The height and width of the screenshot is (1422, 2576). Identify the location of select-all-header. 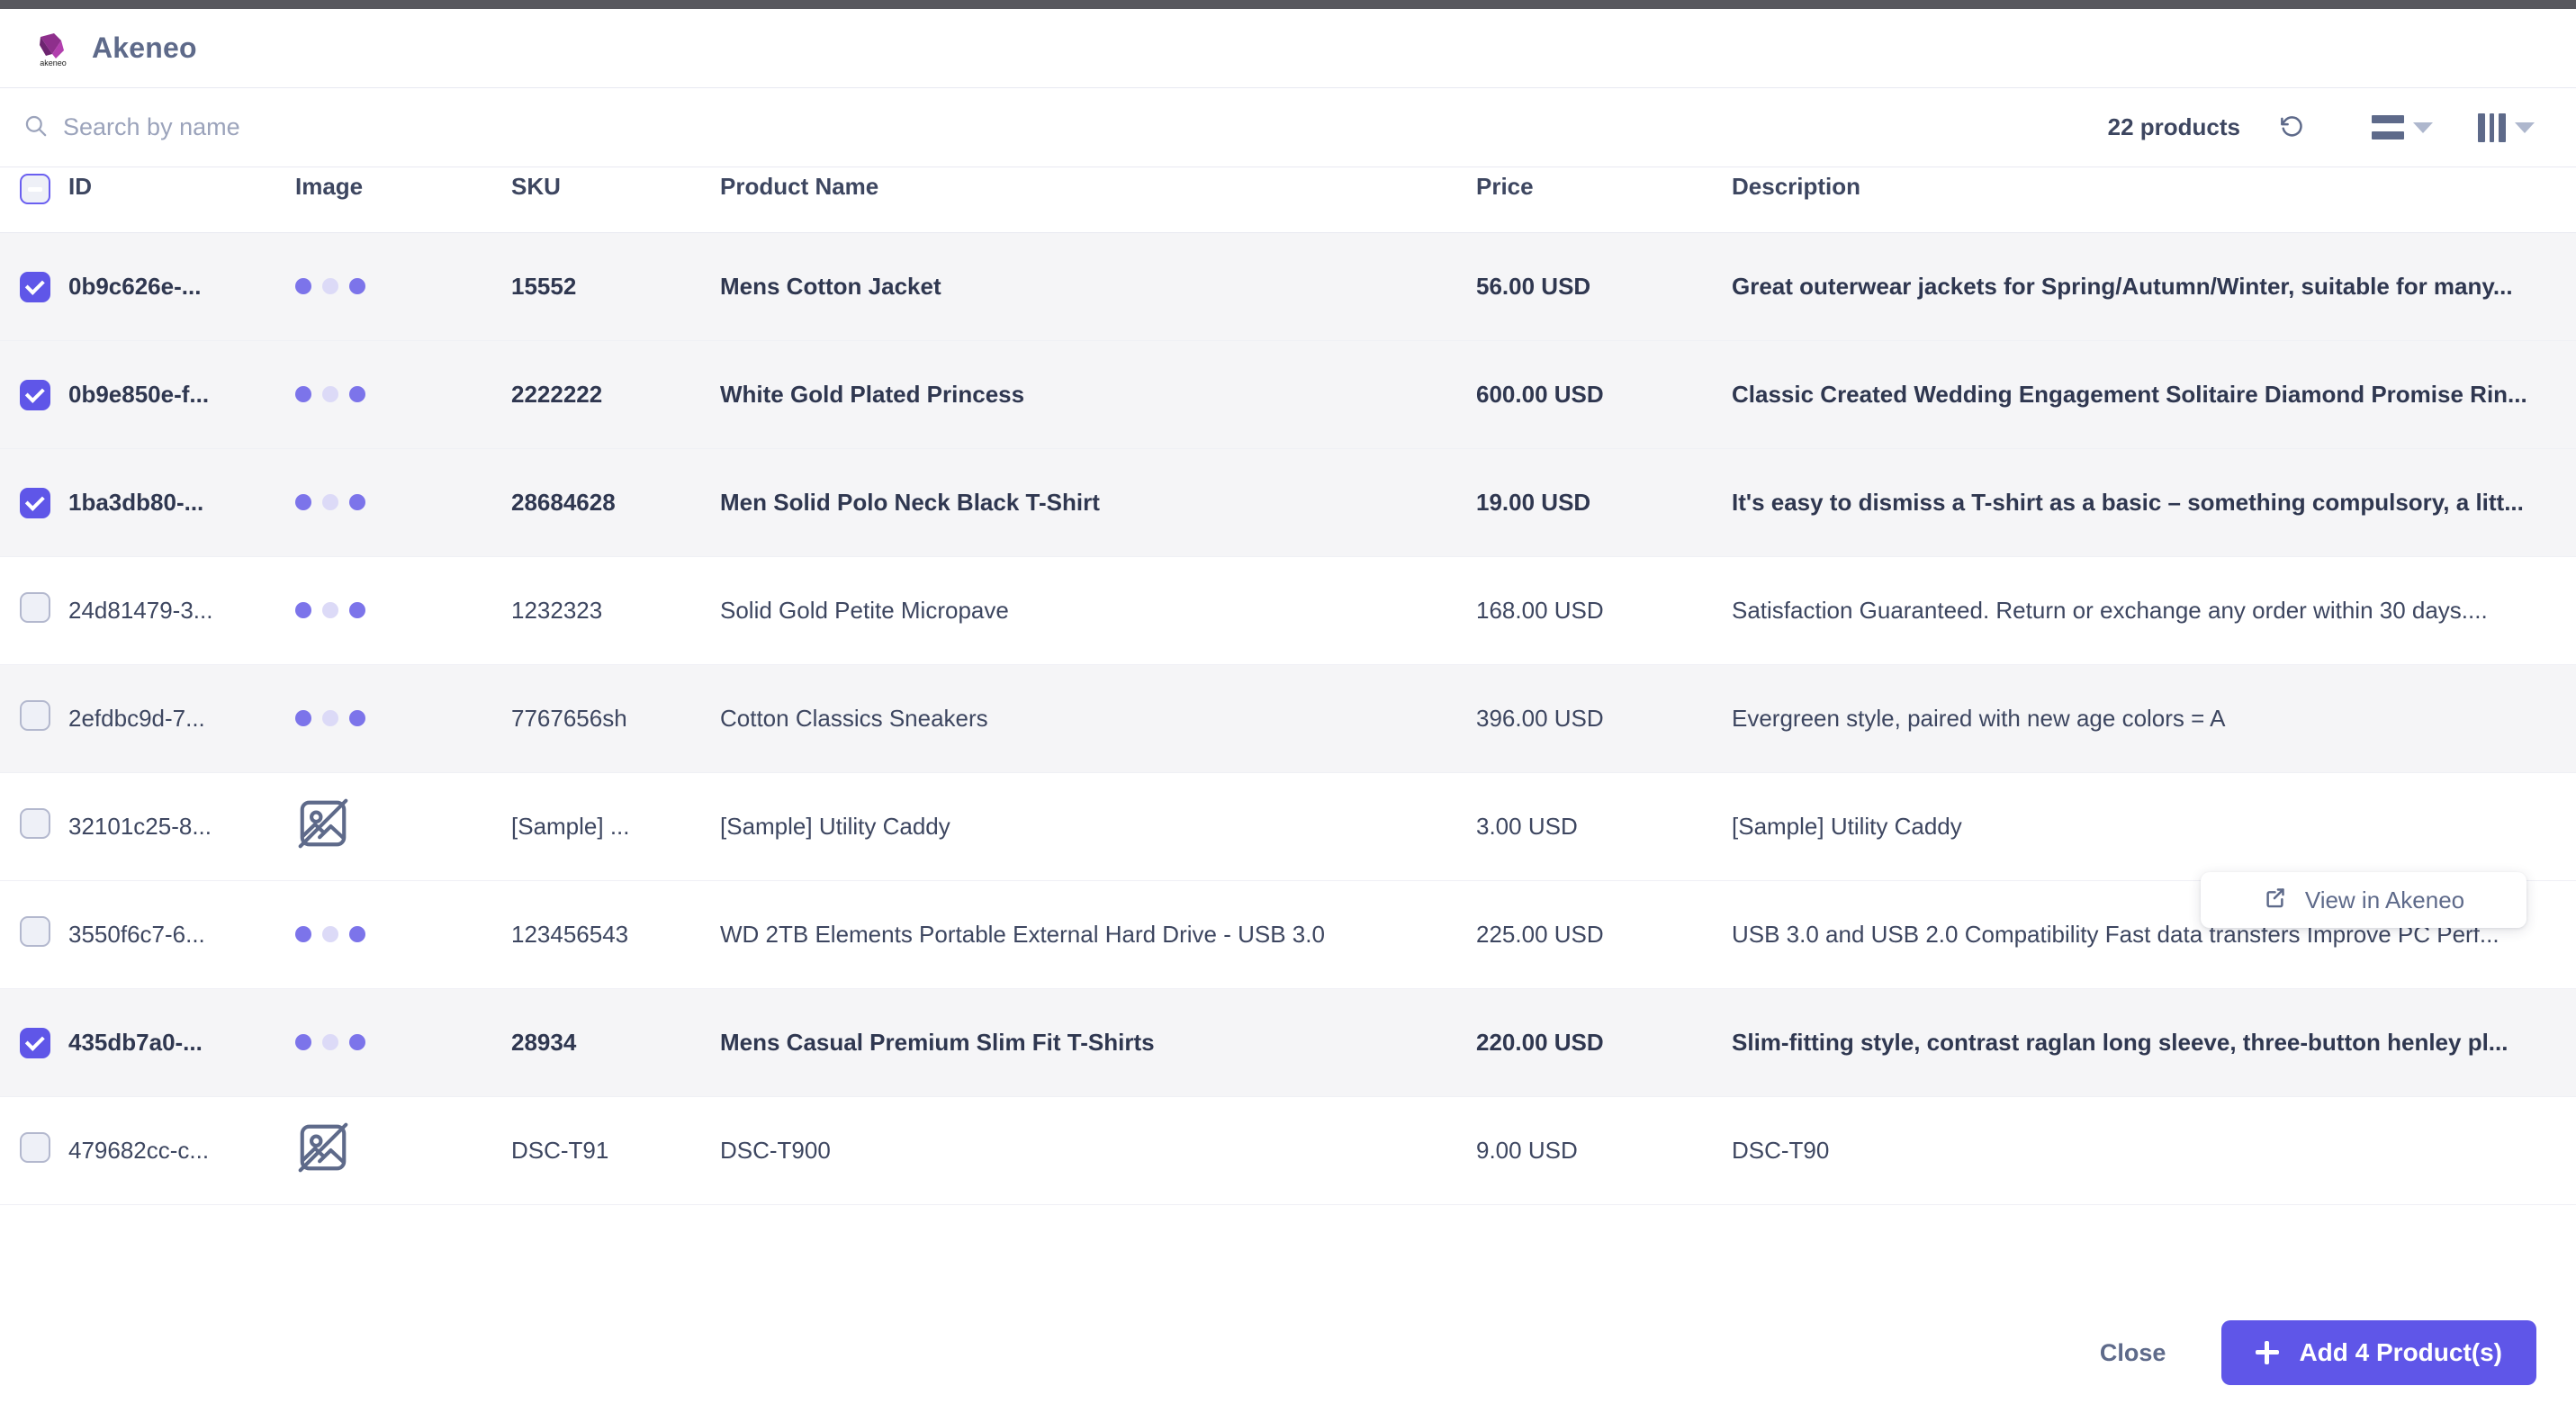
(34, 200).